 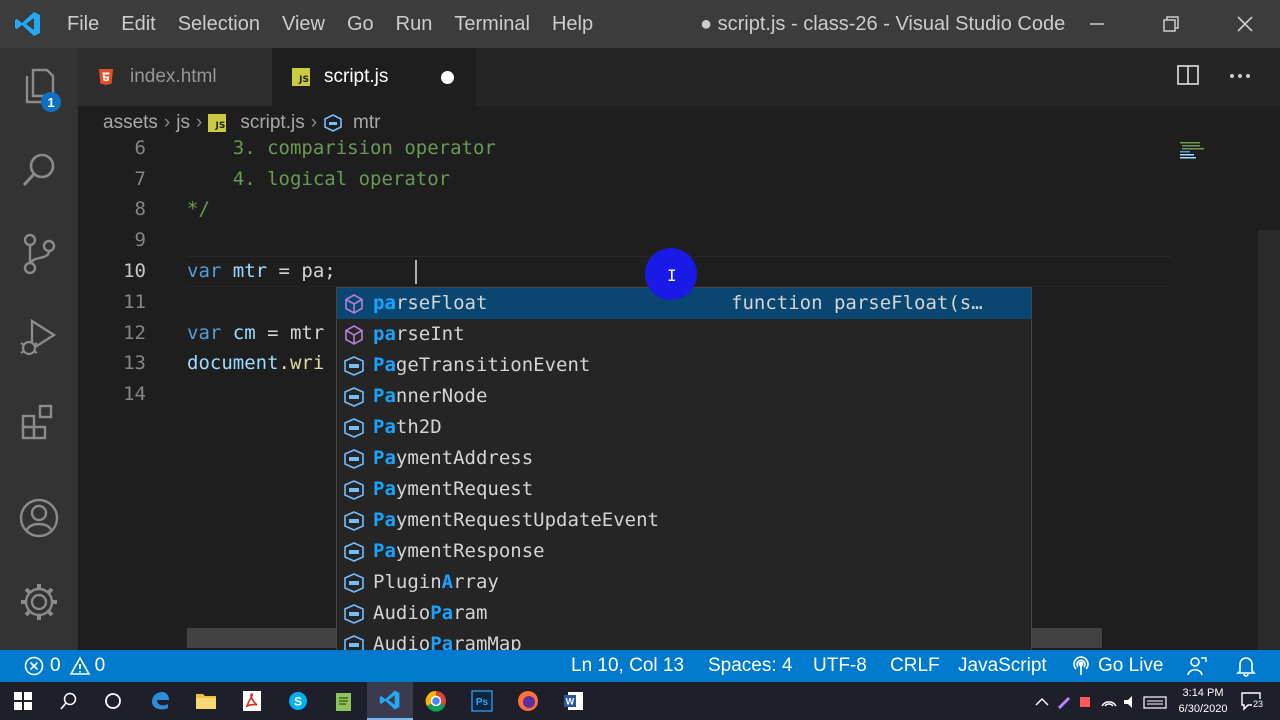 I want to click on extensions-button, so click(x=39, y=422).